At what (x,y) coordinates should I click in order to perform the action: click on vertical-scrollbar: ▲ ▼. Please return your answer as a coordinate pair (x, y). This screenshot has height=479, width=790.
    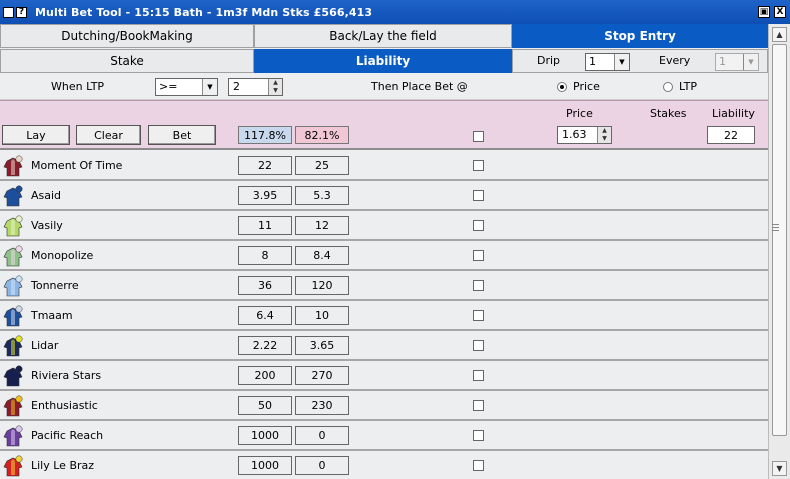
    Looking at the image, I should click on (779, 251).